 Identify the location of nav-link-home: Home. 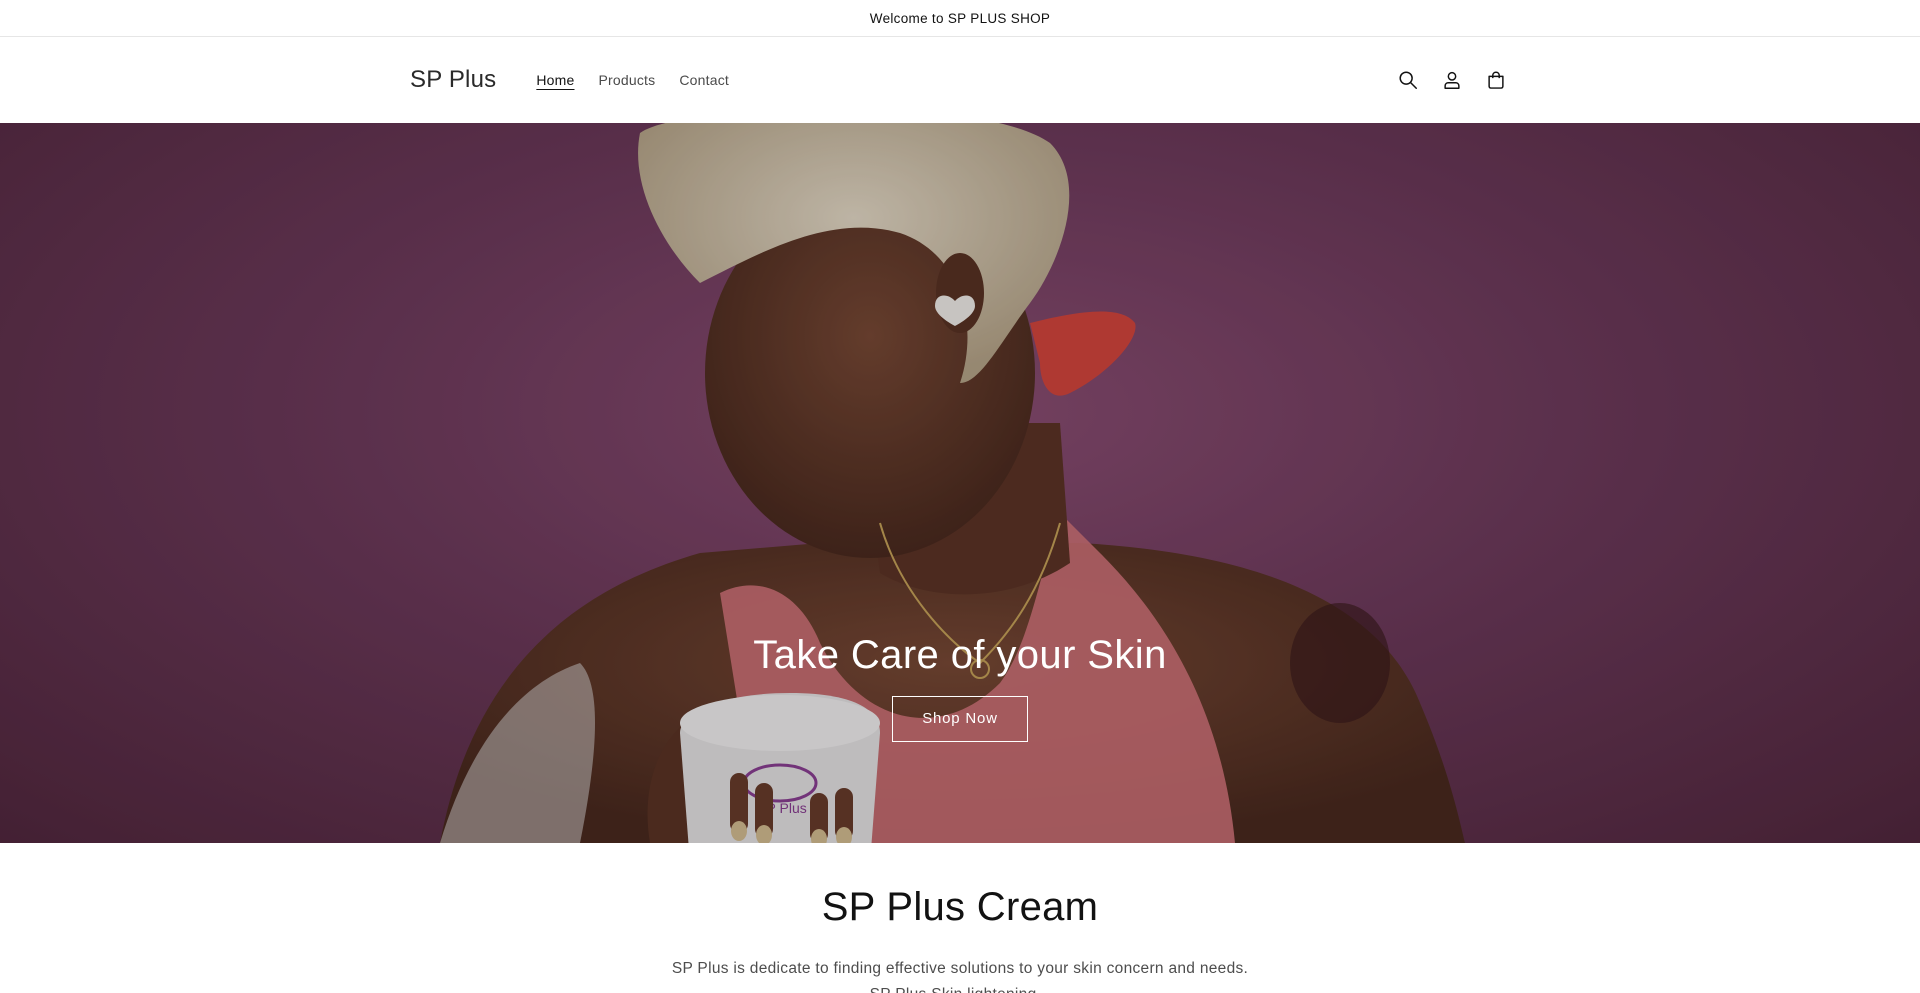
(555, 80).